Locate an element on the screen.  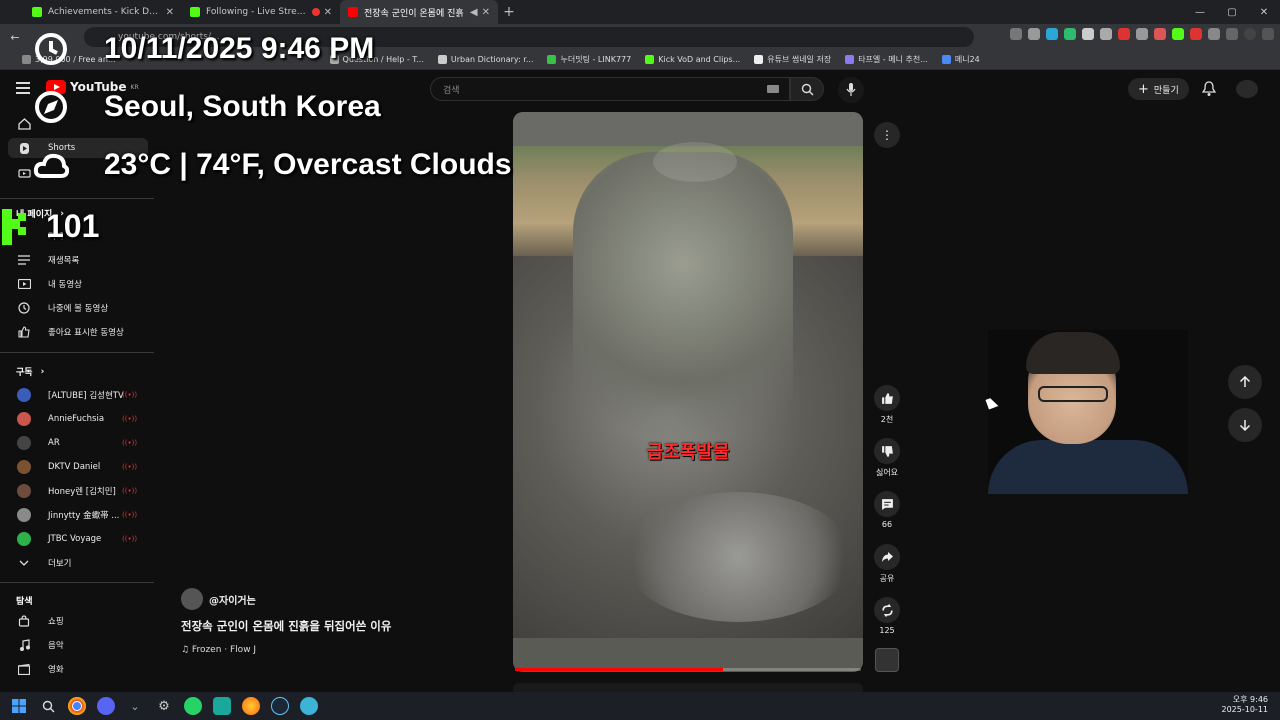
comments-action: 66 is located at coordinates (887, 510).